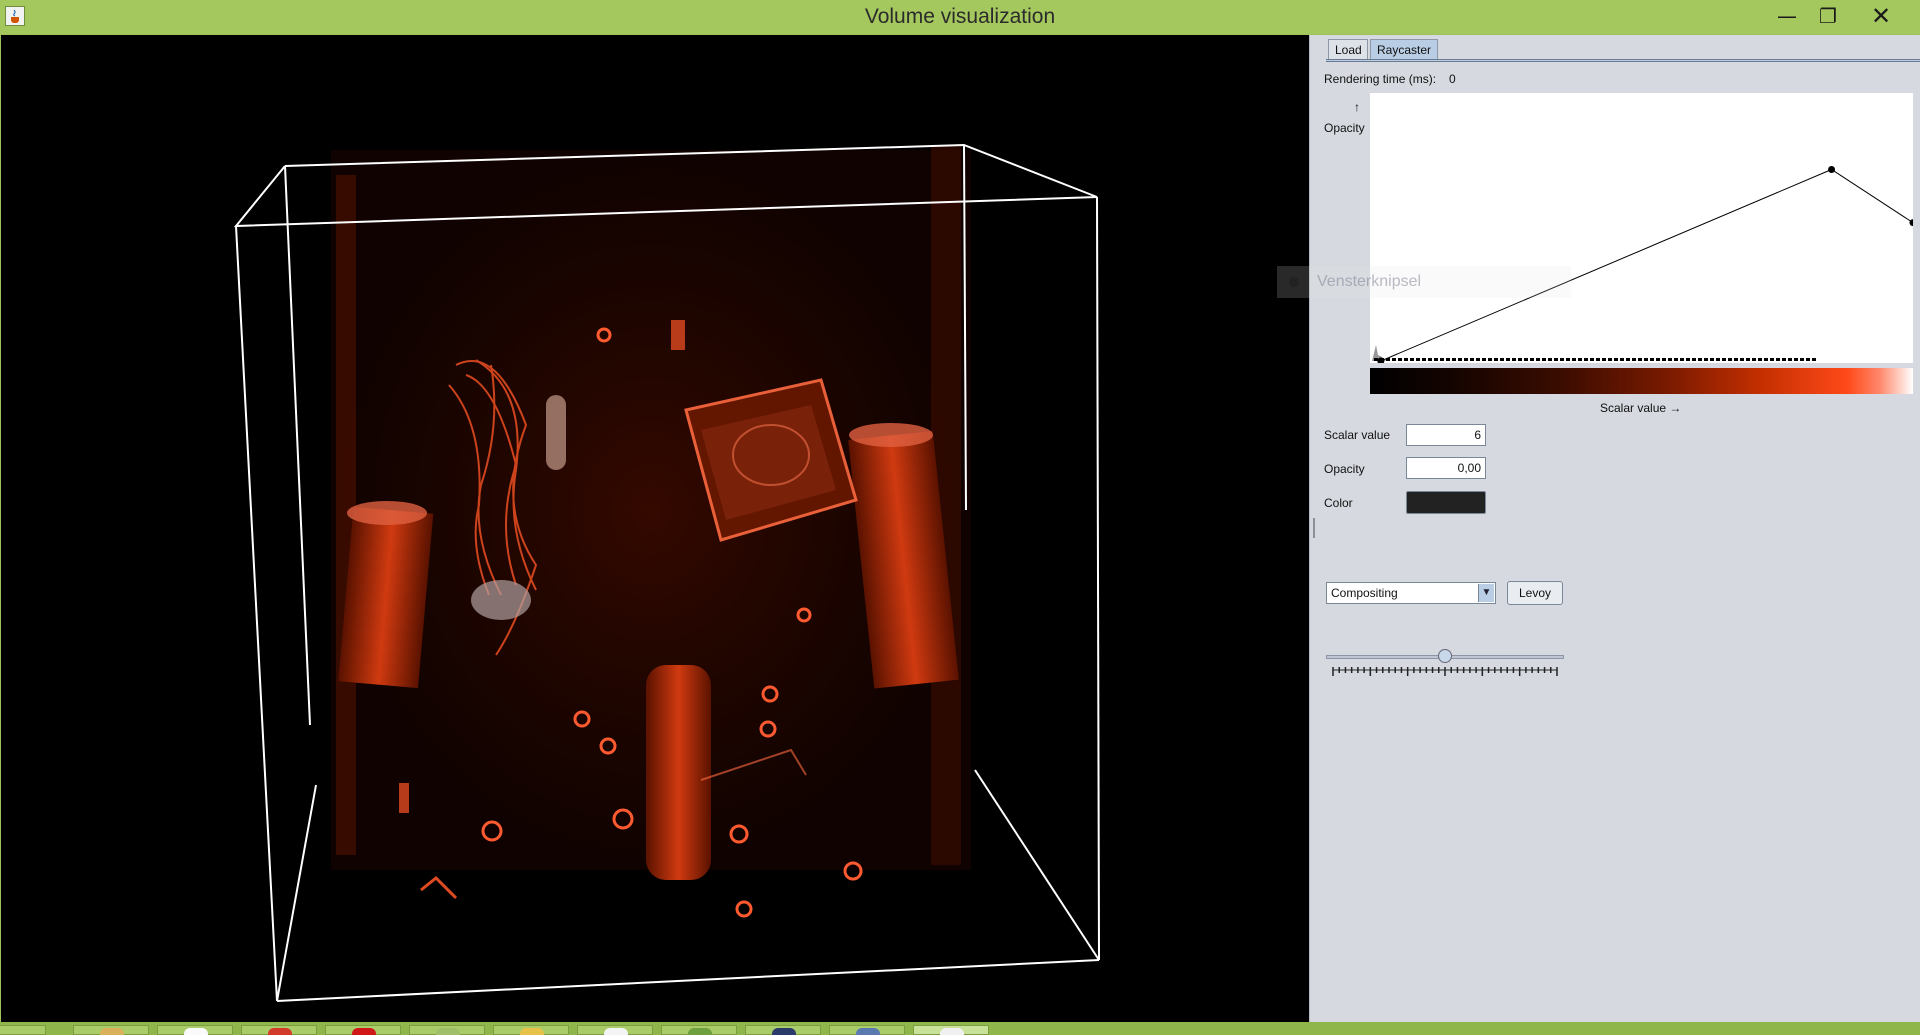 This screenshot has height=1035, width=1920. I want to click on center-cylinder, so click(678, 772).